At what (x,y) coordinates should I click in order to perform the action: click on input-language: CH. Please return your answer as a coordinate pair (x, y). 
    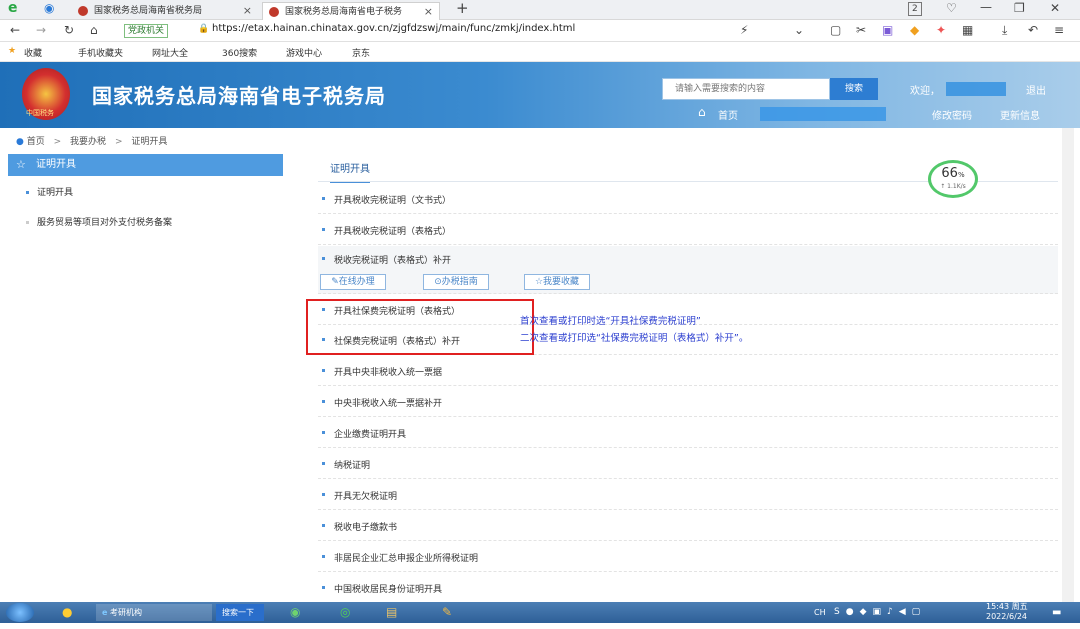
    Looking at the image, I should click on (817, 612).